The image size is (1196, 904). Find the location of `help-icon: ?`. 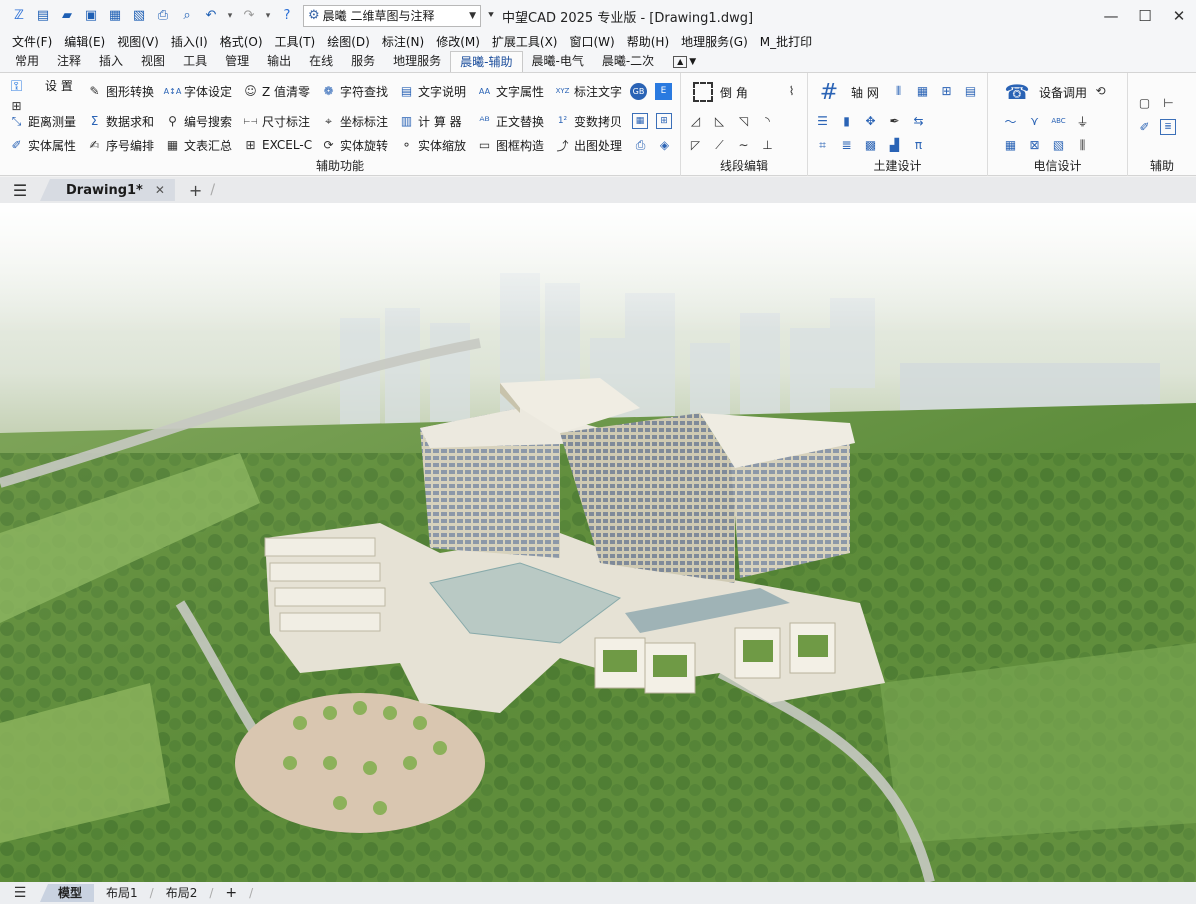

help-icon: ? is located at coordinates (287, 16).